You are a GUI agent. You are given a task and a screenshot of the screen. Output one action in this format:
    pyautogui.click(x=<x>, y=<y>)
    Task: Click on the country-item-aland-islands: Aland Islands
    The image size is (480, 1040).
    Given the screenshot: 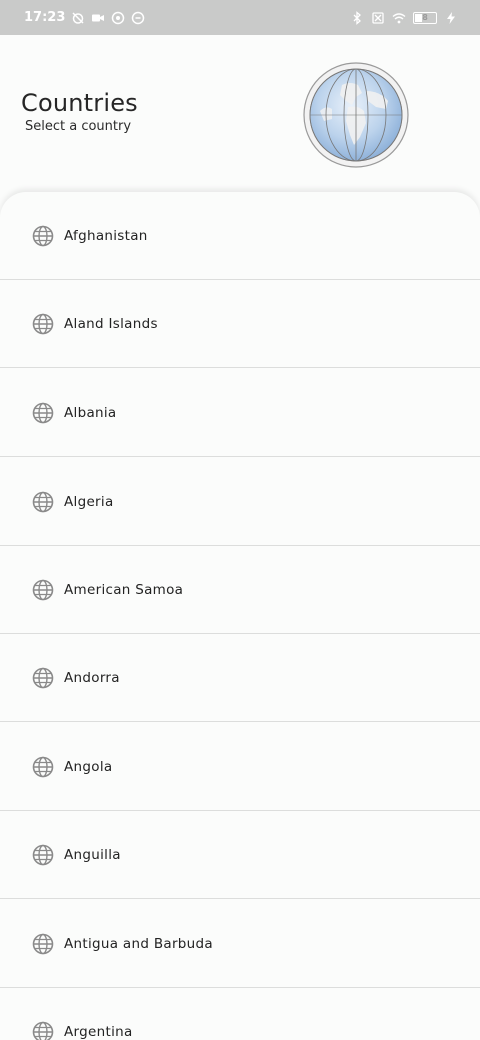 What is the action you would take?
    pyautogui.click(x=240, y=324)
    